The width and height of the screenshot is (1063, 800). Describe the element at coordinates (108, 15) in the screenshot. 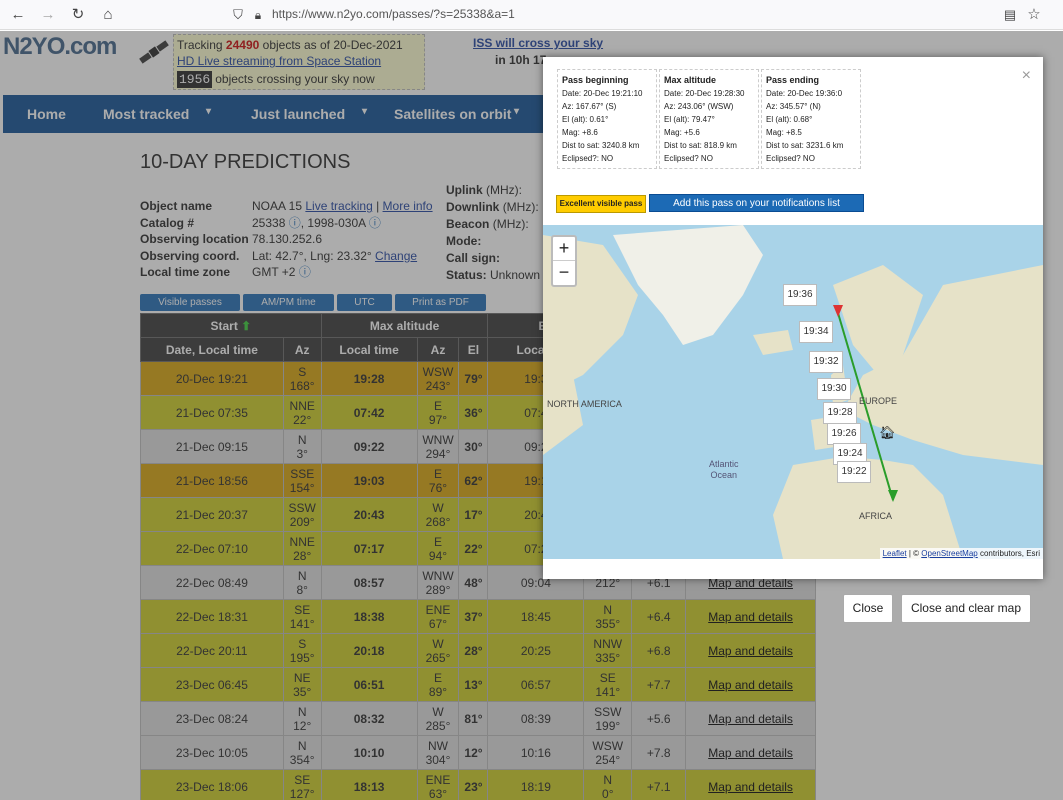

I see `home-icon: ⌂` at that location.